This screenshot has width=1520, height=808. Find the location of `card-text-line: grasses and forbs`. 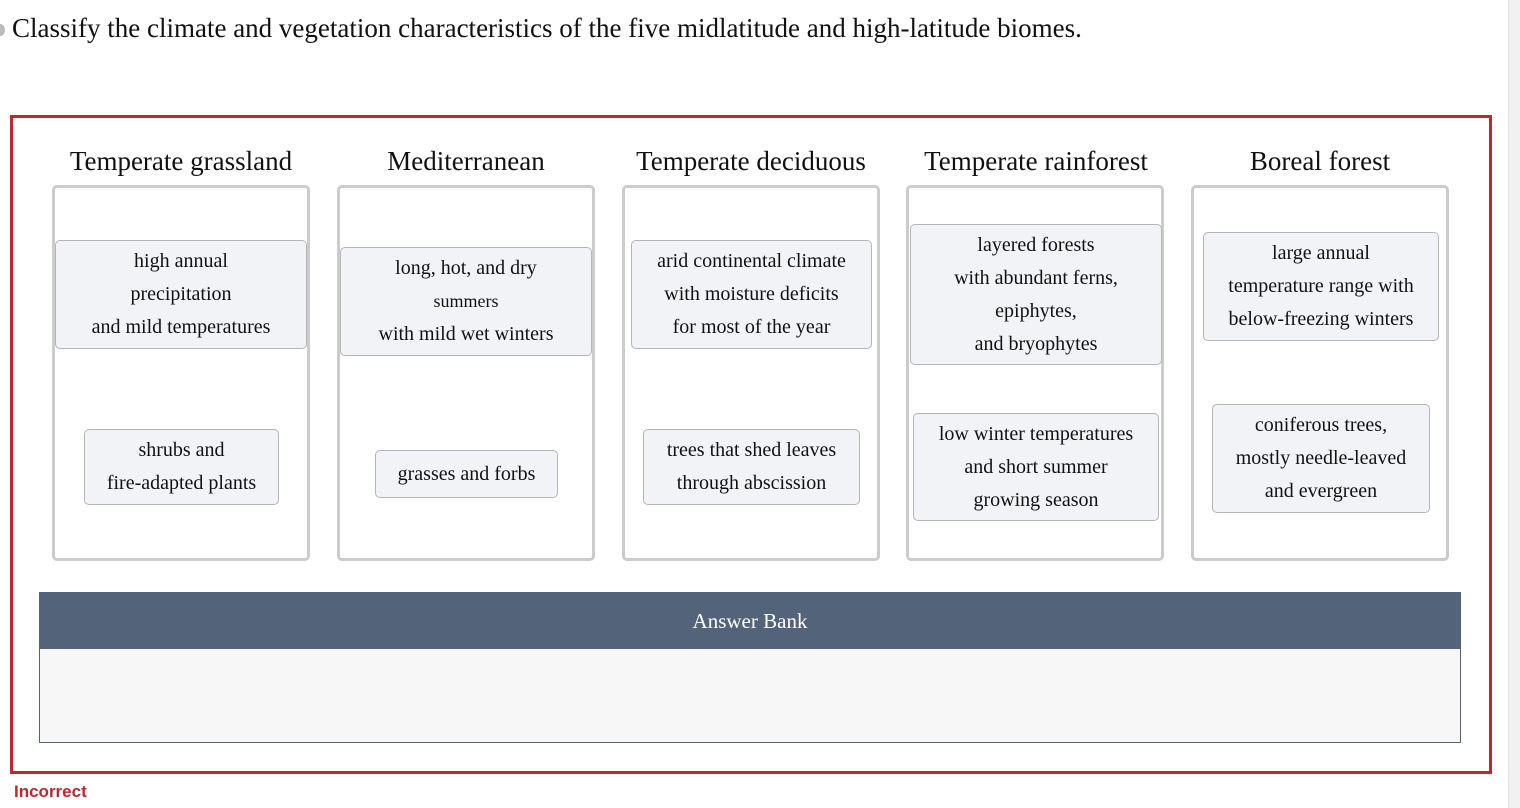

card-text-line: grasses and forbs is located at coordinates (466, 473).